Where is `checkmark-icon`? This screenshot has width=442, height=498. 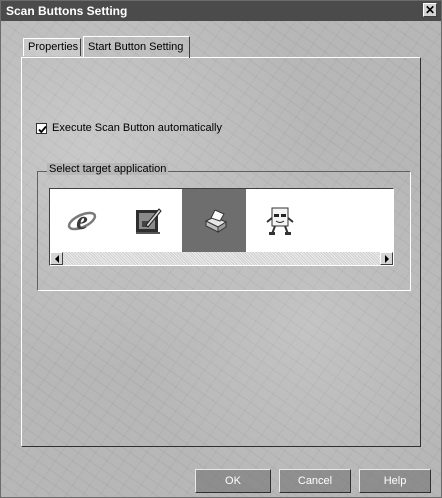 checkmark-icon is located at coordinates (42, 129).